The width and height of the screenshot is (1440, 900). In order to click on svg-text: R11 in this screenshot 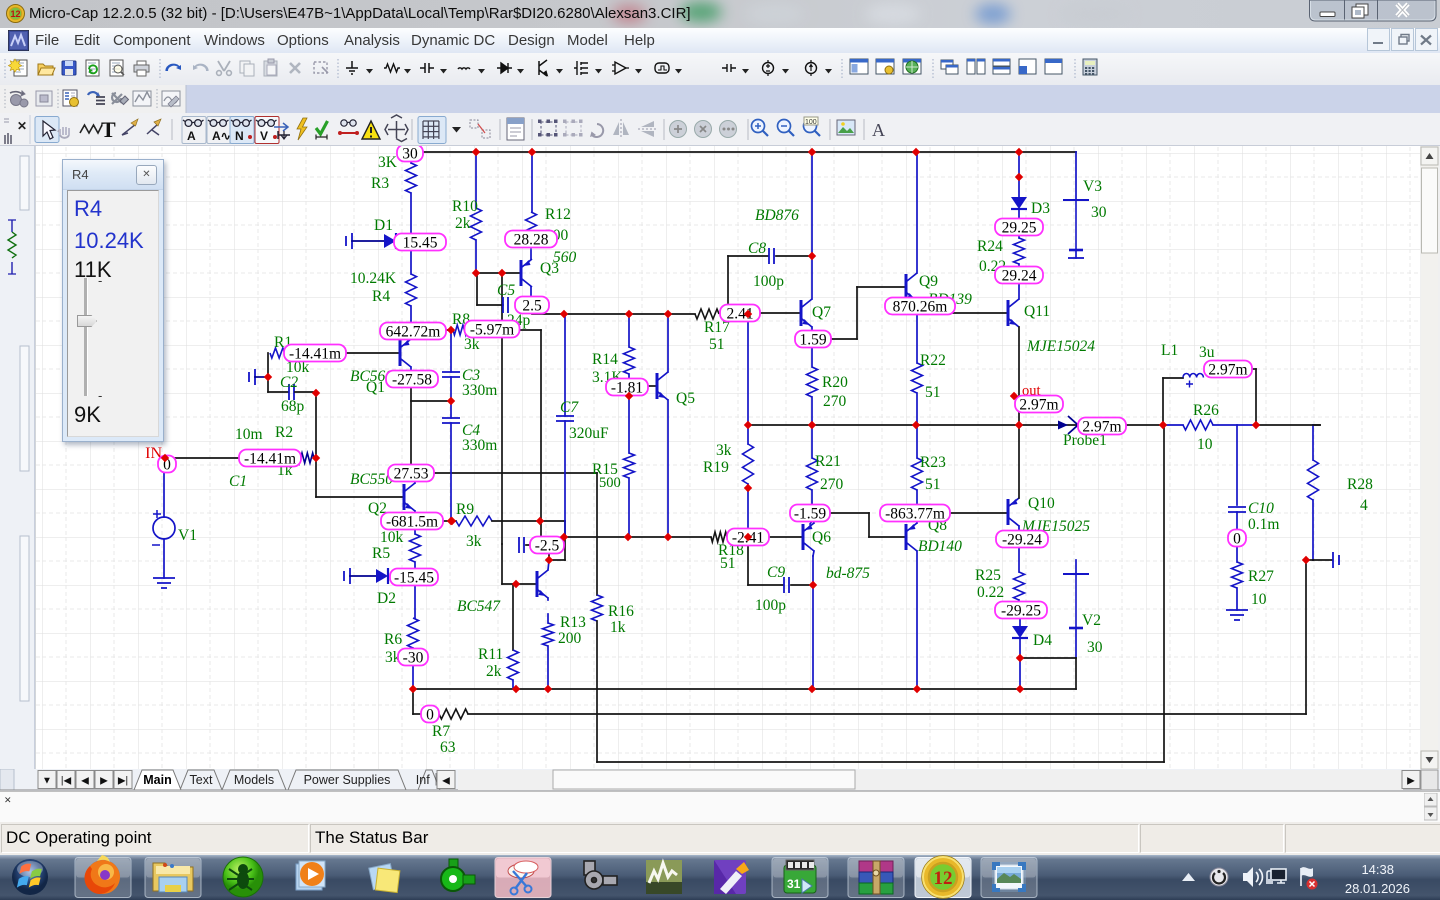, I will do `click(490, 654)`.